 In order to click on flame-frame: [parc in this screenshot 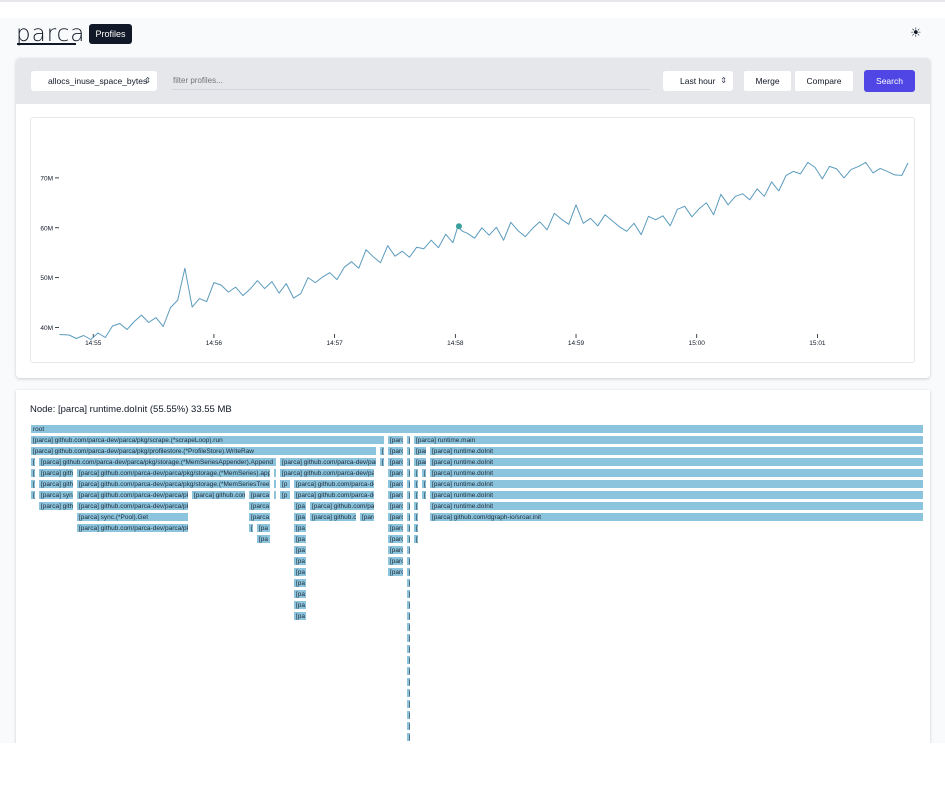, I will do `click(367, 517)`.